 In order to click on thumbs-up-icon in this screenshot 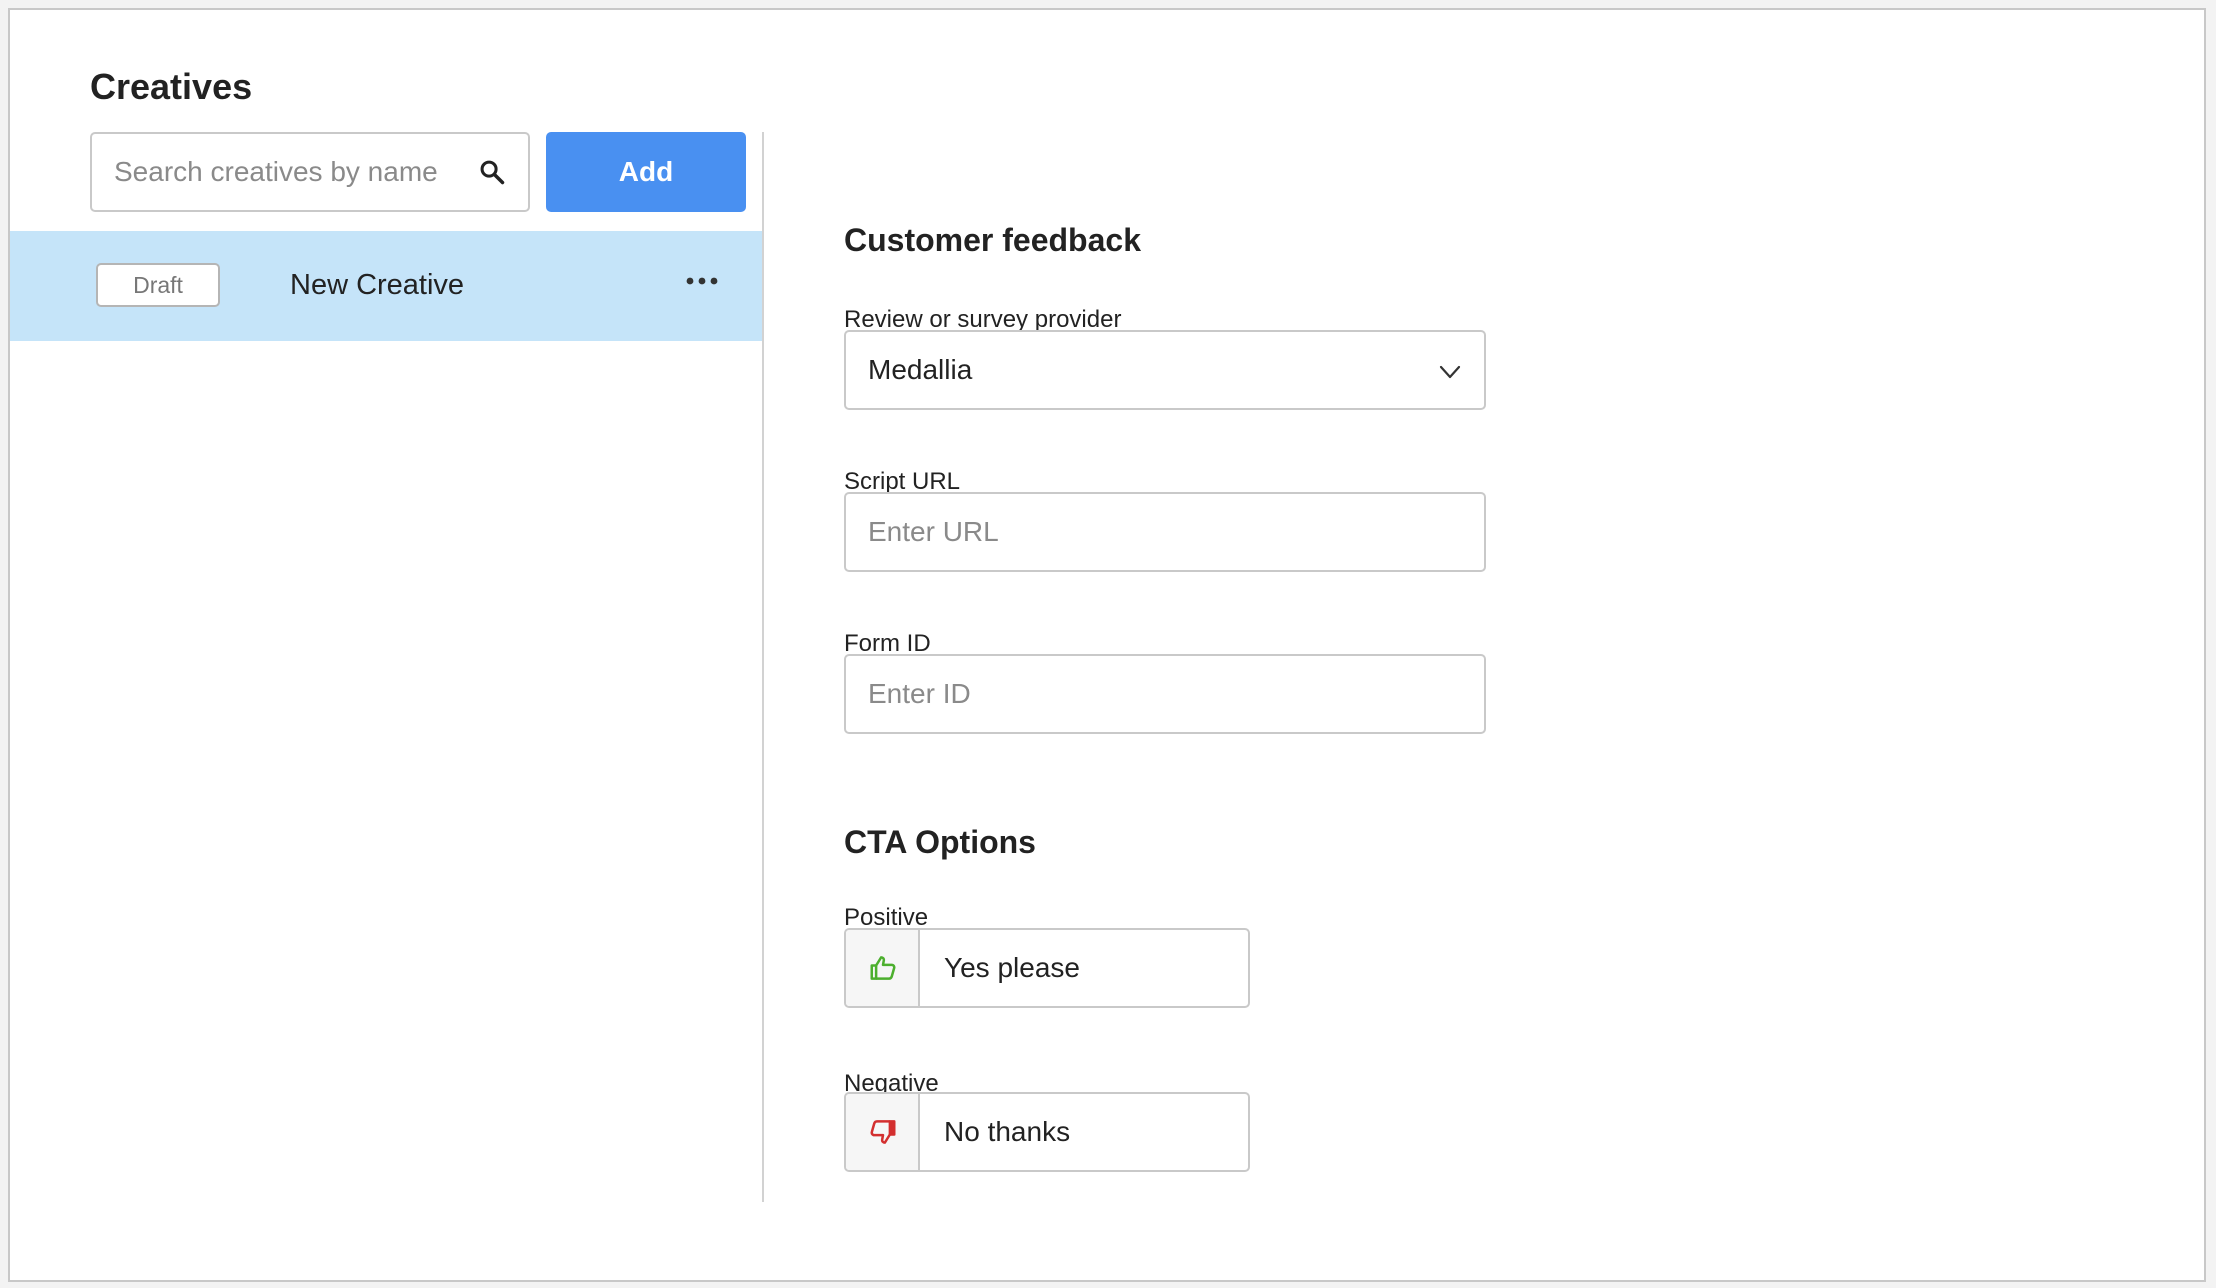, I will do `click(883, 968)`.